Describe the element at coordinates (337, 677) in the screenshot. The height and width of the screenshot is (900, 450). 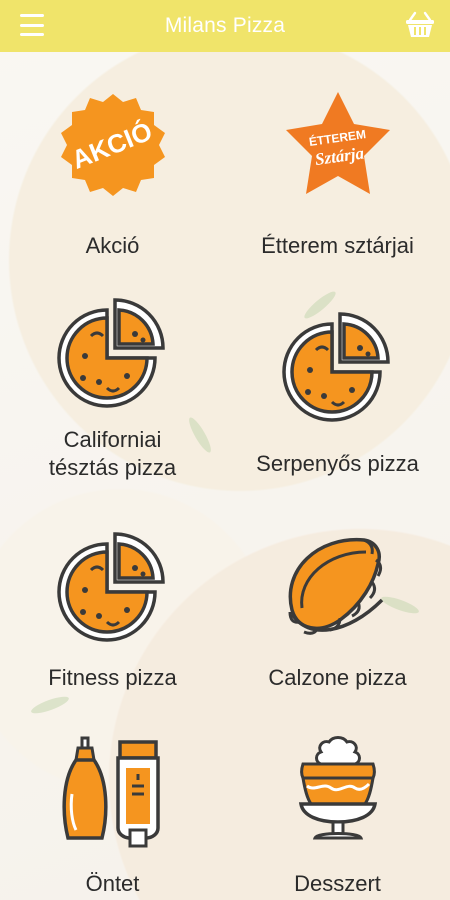
I see `category-label: Calzone pizza` at that location.